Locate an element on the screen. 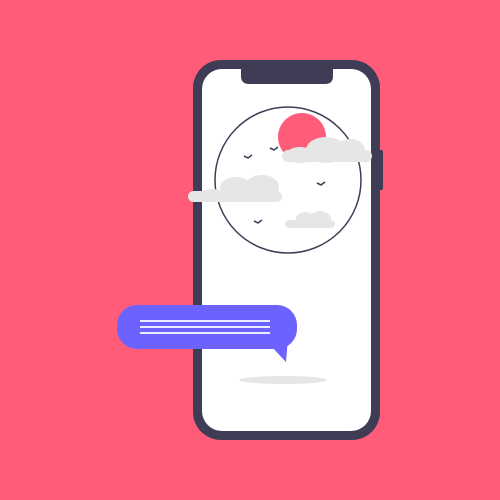 The width and height of the screenshot is (500, 500). phone-notch is located at coordinates (287, 76).